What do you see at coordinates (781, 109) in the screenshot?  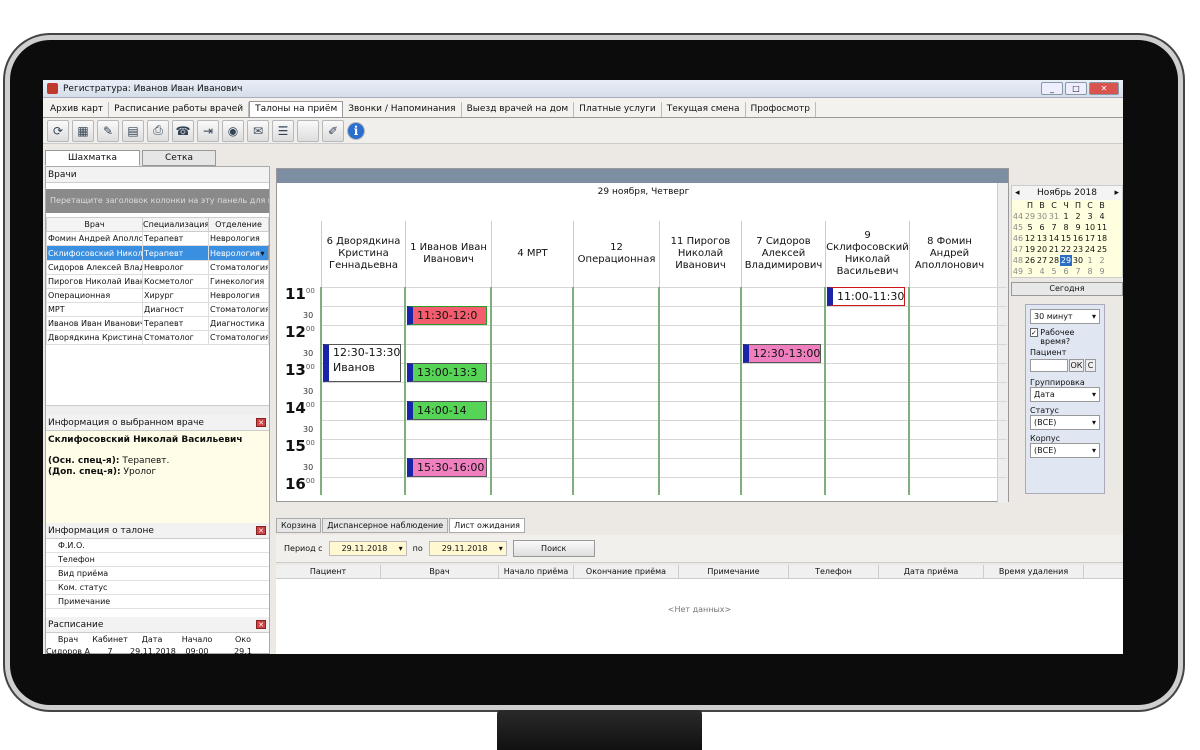 I see `menu-item: Профосмотр` at bounding box center [781, 109].